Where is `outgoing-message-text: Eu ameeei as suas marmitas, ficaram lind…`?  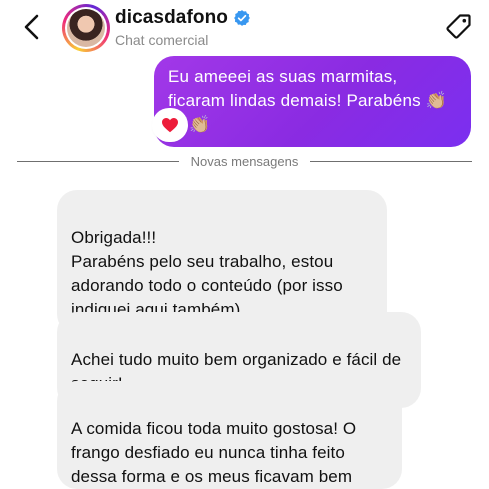 outgoing-message-text: Eu ameeei as suas marmitas, ficaram lind… is located at coordinates (308, 100).